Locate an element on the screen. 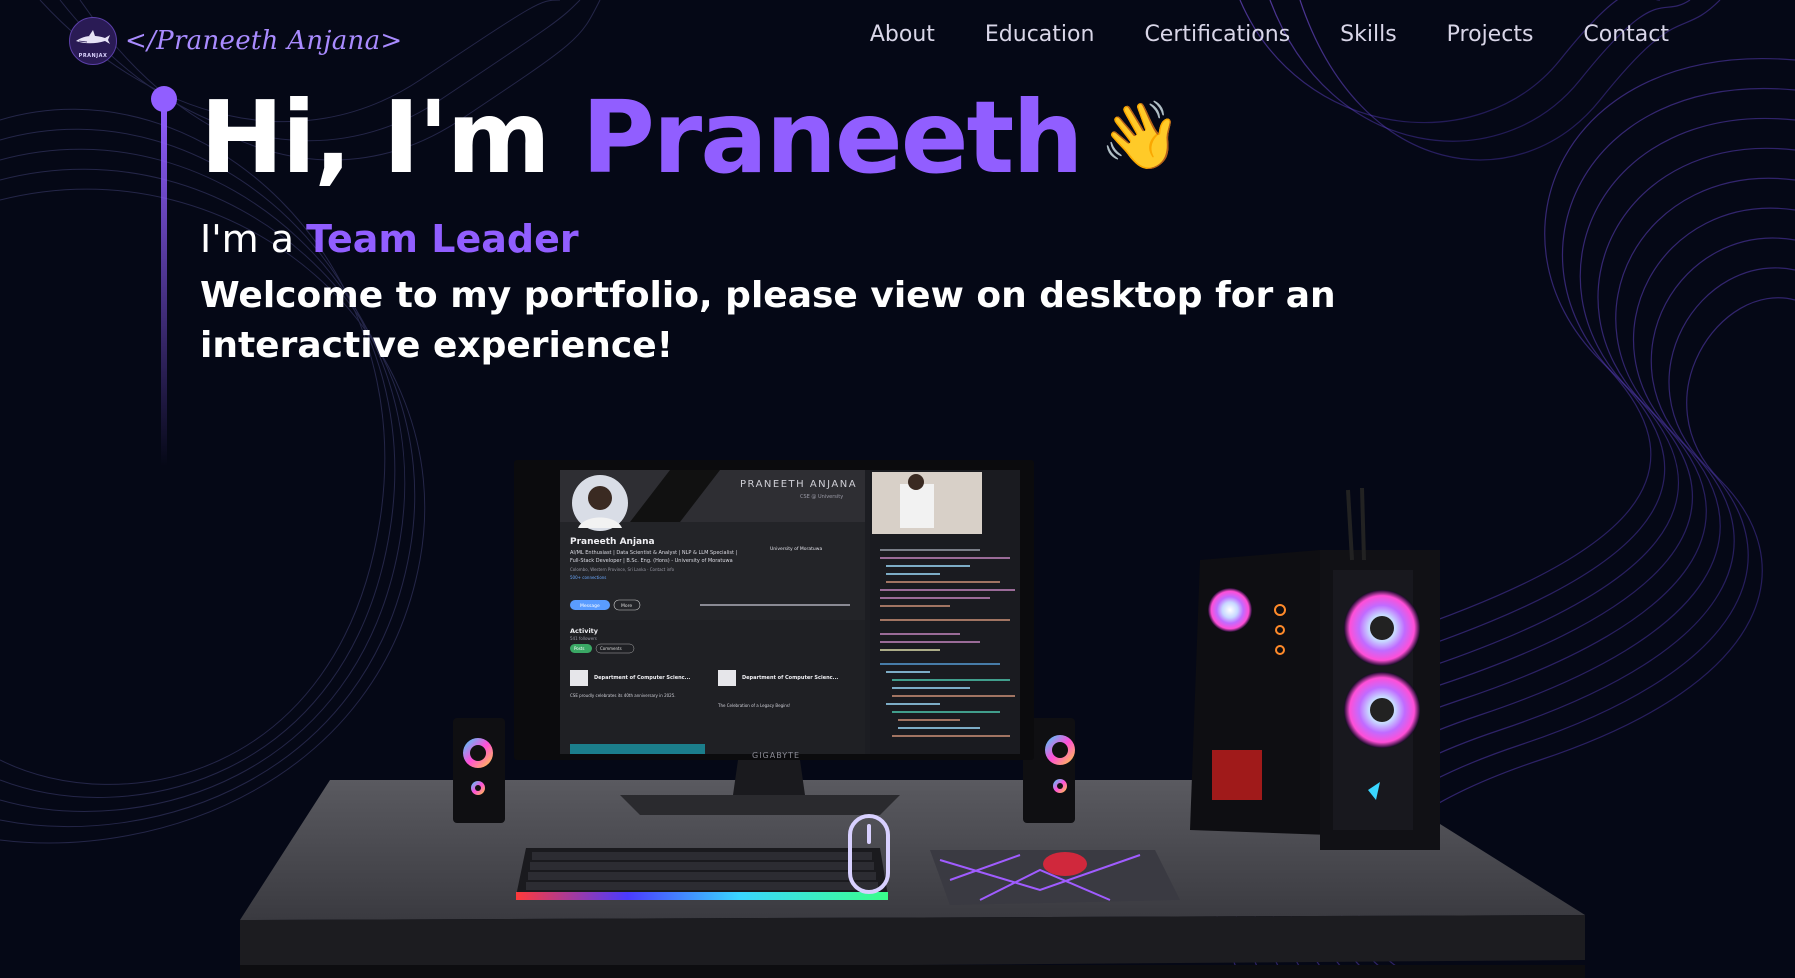 Image resolution: width=1795 pixels, height=978 pixels. keyboard is located at coordinates (702, 874).